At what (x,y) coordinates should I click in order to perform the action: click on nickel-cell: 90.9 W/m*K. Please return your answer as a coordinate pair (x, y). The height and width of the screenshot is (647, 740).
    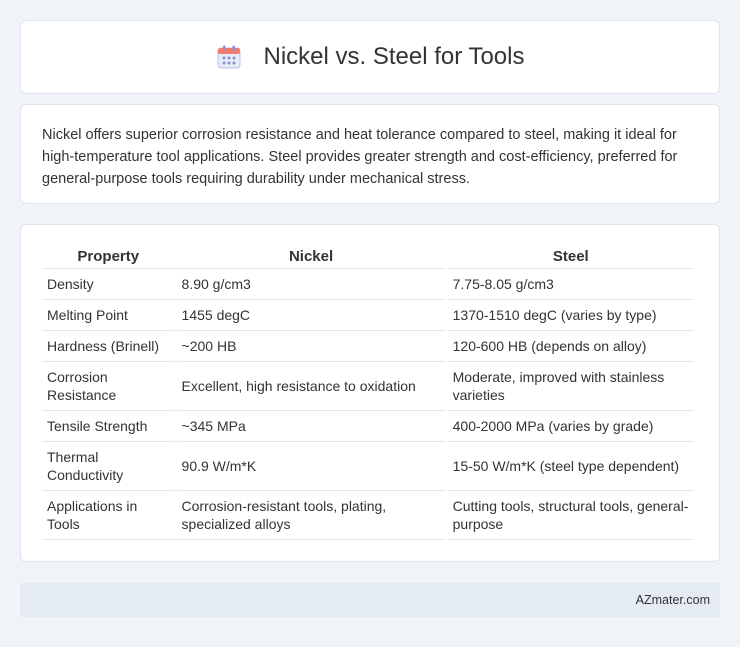
    Looking at the image, I should click on (311, 466).